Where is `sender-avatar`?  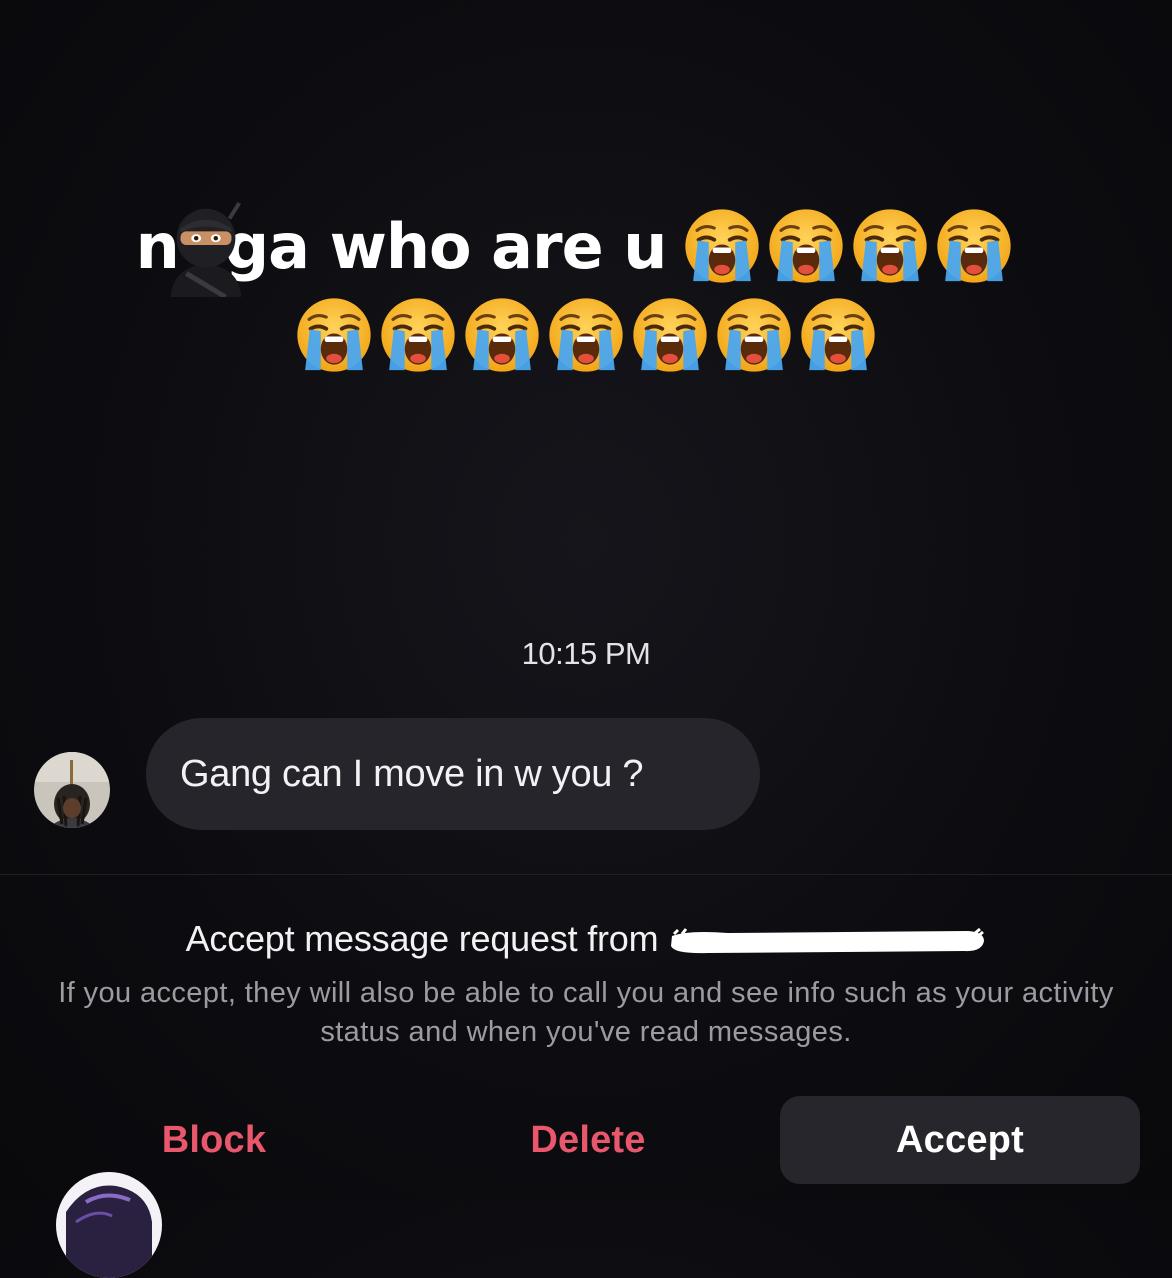
sender-avatar is located at coordinates (72, 790).